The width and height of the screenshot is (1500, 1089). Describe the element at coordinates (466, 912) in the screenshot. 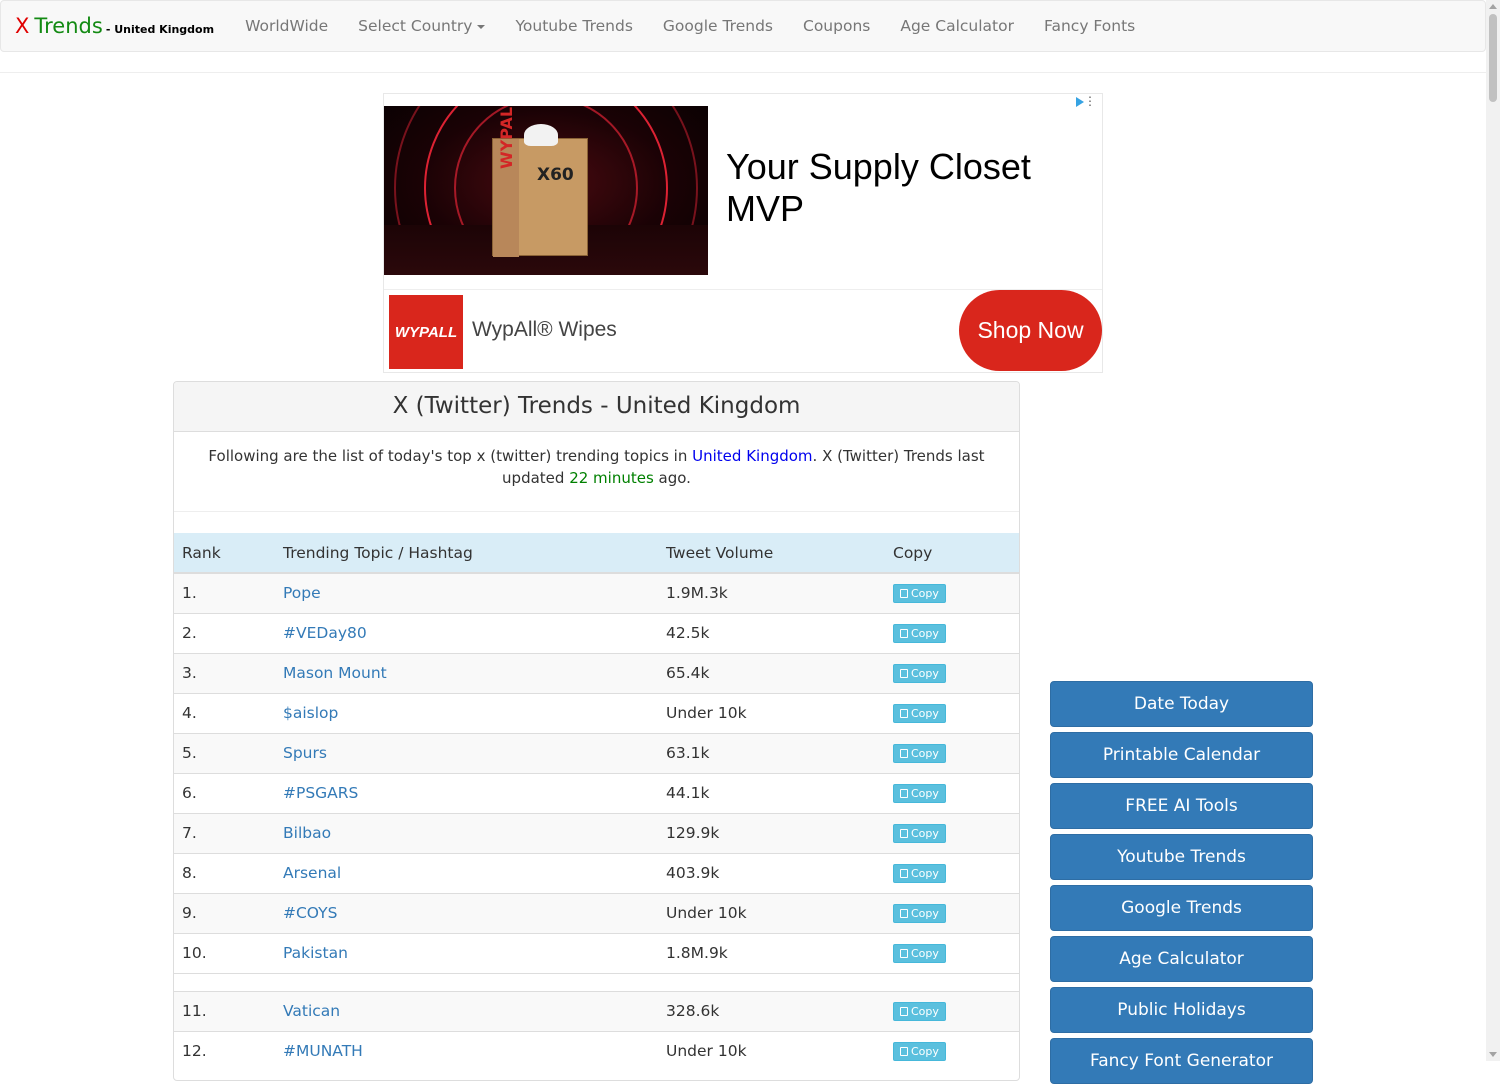

I see `topic-link: #COYS` at that location.